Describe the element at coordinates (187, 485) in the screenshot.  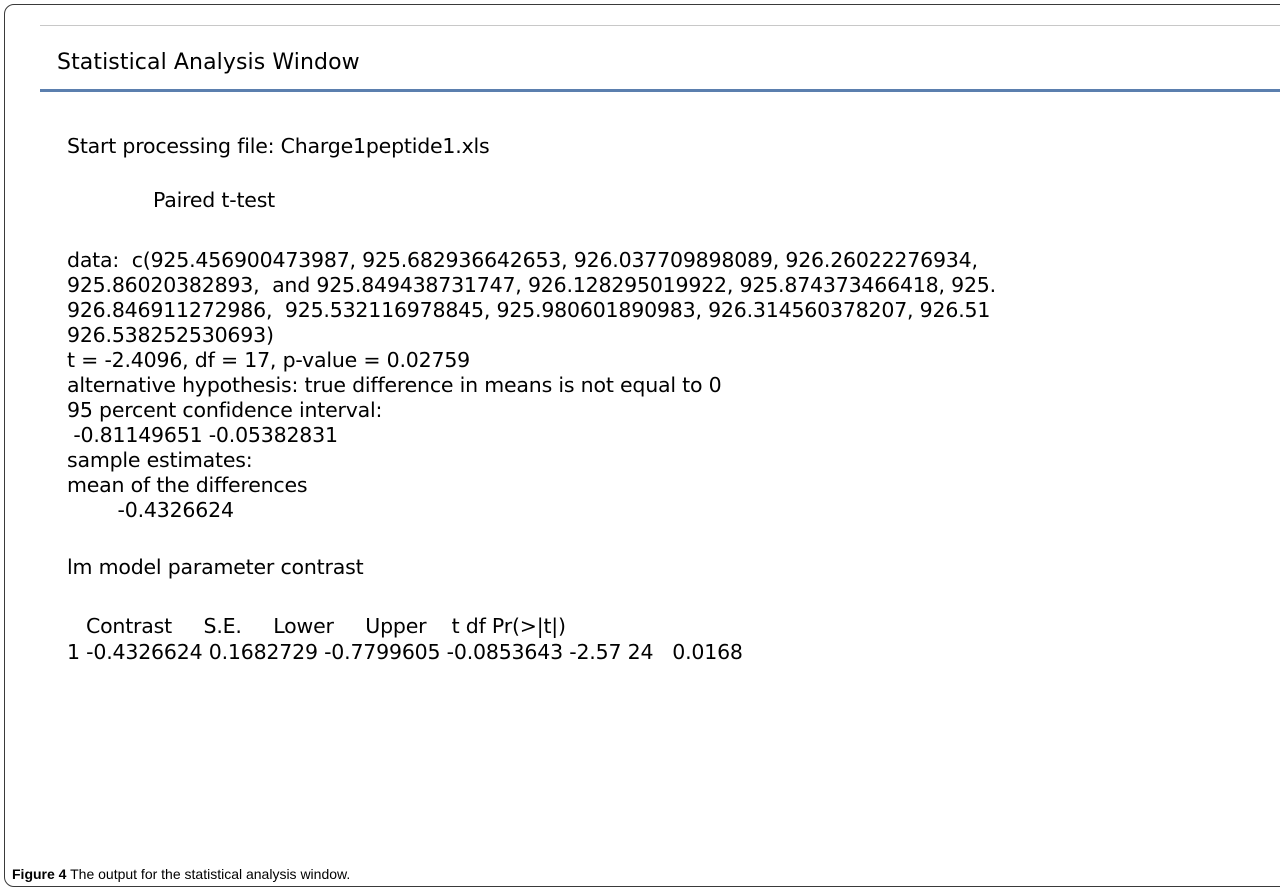
I see `mean-differences-label: mean of the differences` at that location.